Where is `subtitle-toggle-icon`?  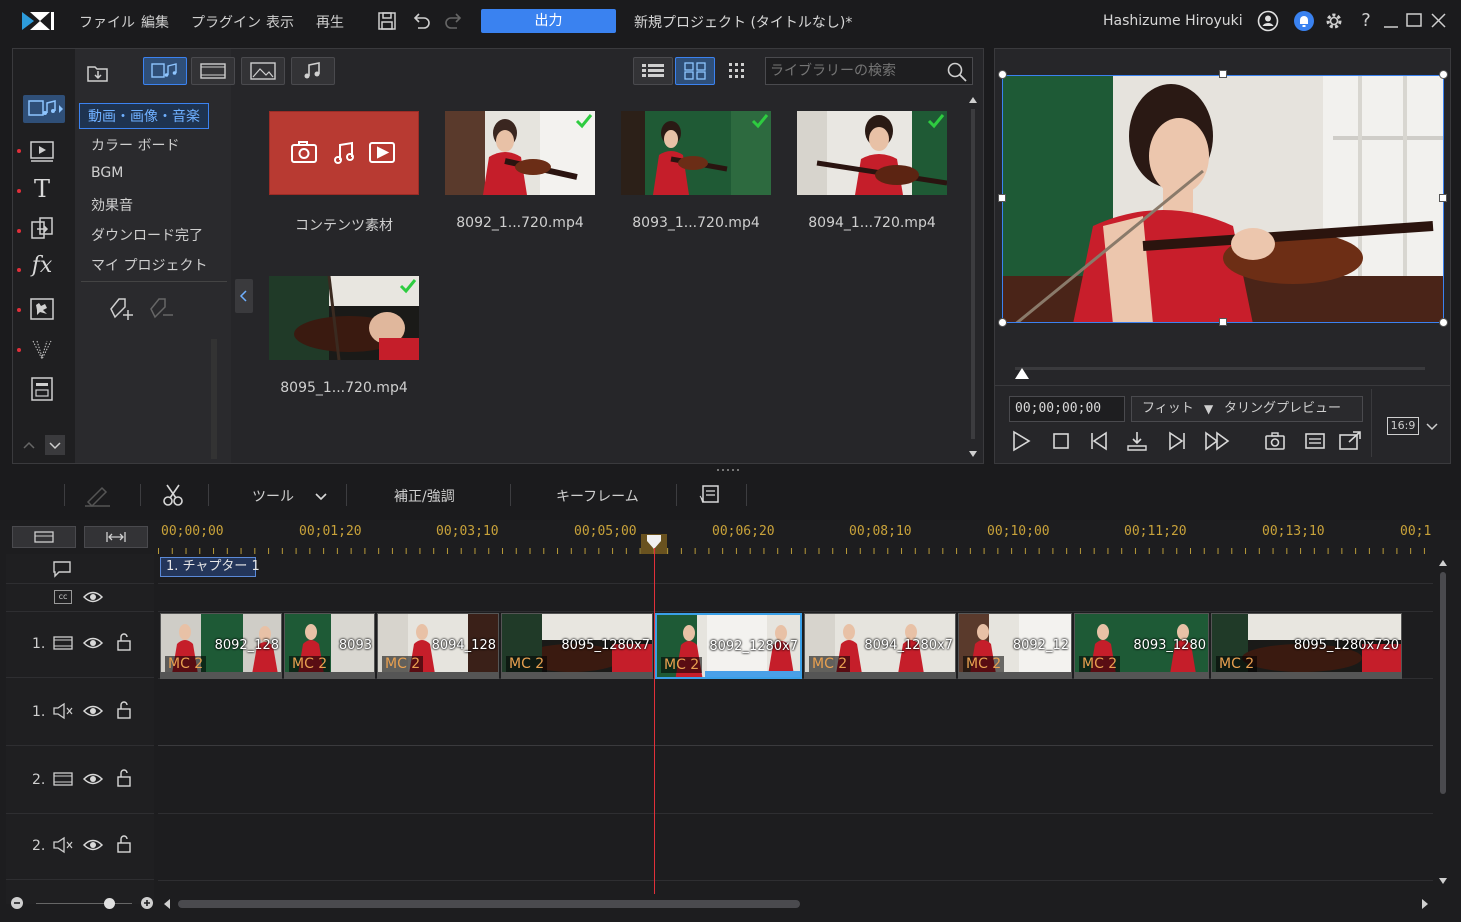
subtitle-toggle-icon is located at coordinates (1315, 441).